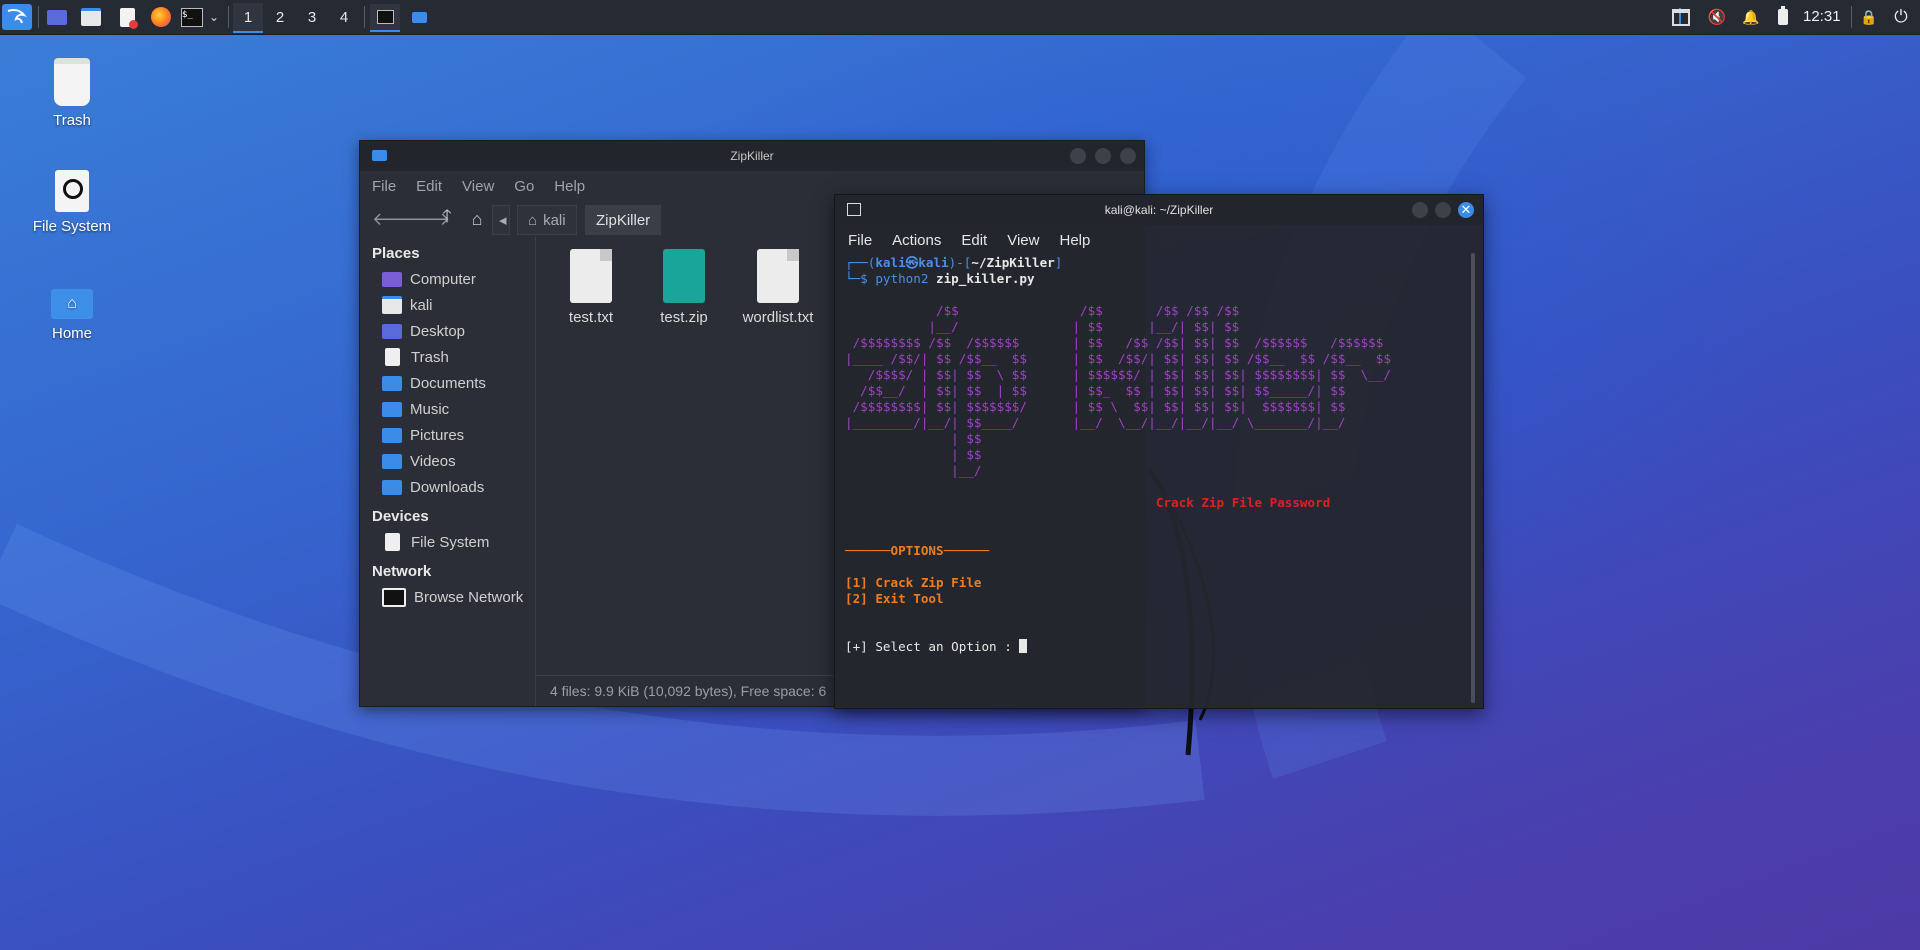 Image resolution: width=1920 pixels, height=950 pixels. I want to click on lock-screen-button: 🔒, so click(1869, 17).